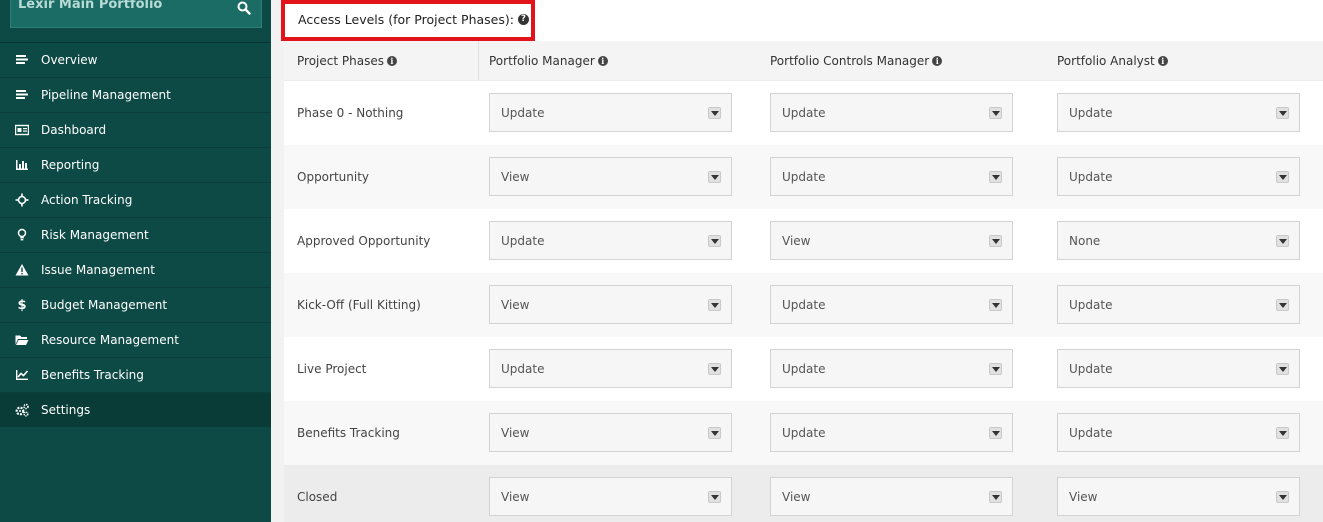  What do you see at coordinates (135, 409) in the screenshot?
I see `sidebar-item-settings: Settings` at bounding box center [135, 409].